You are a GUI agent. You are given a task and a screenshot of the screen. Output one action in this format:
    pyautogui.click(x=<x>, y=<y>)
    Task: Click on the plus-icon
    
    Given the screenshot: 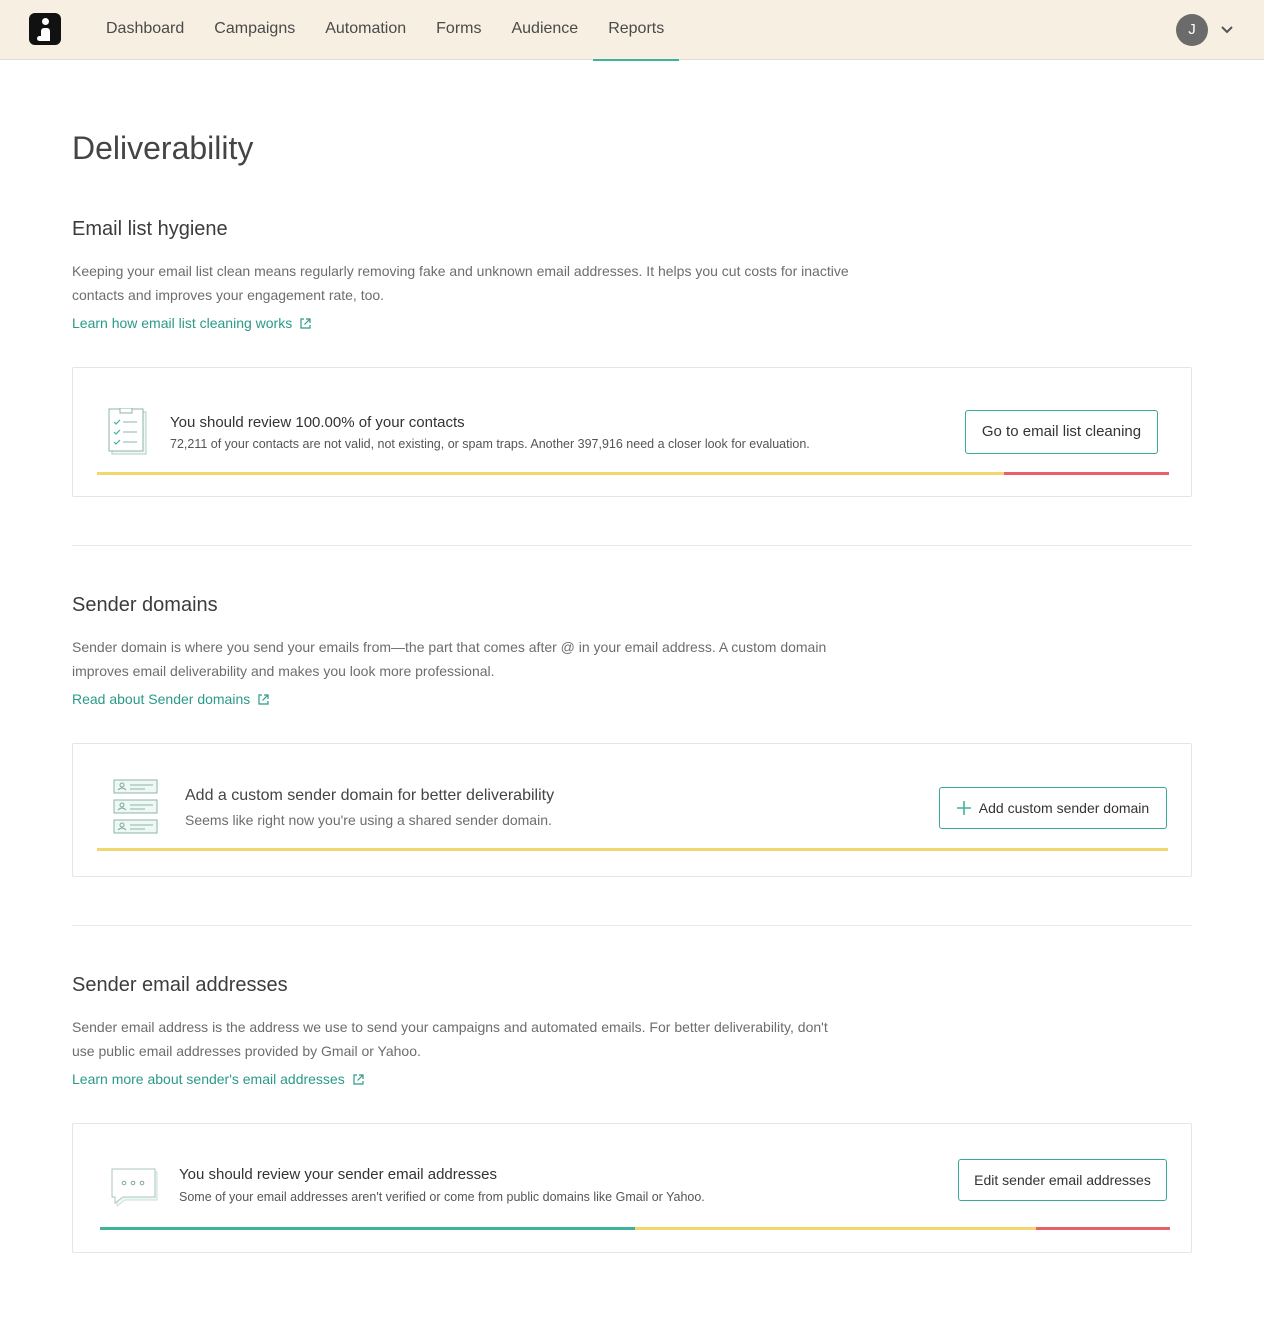 What is the action you would take?
    pyautogui.click(x=964, y=808)
    